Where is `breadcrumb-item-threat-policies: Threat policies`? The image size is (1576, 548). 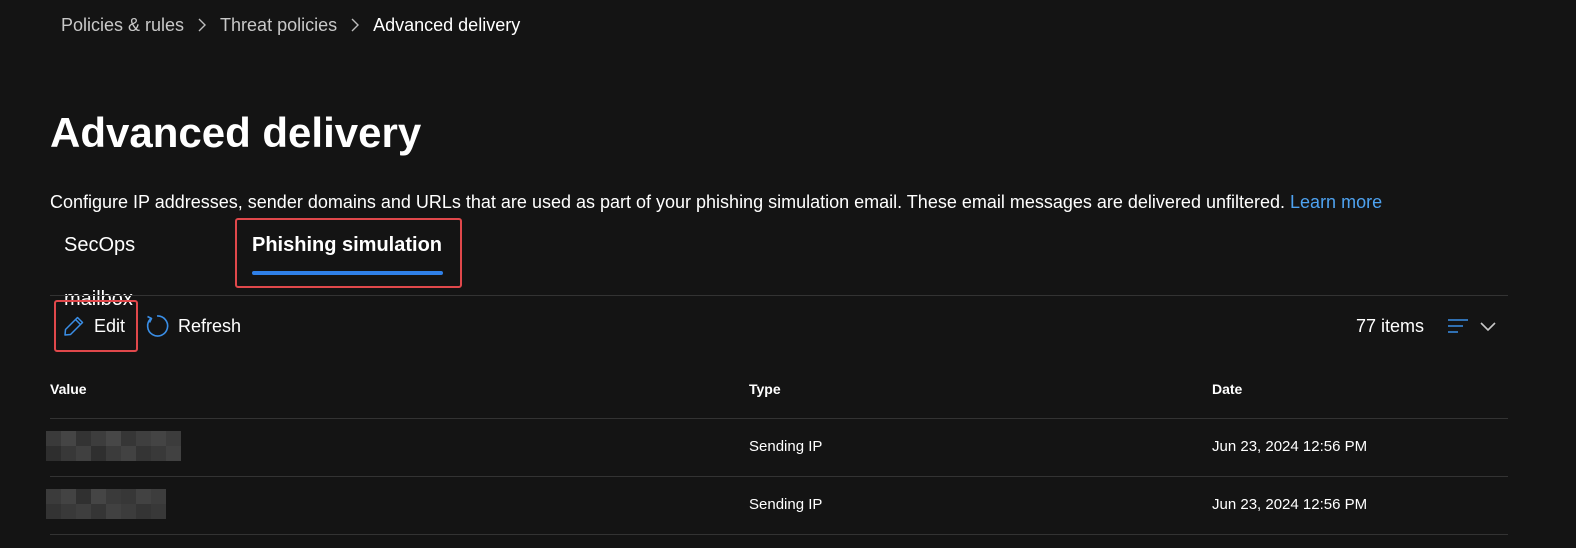 breadcrumb-item-threat-policies: Threat policies is located at coordinates (278, 25).